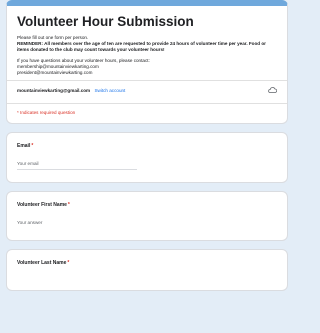 Image resolution: width=320 pixels, height=333 pixels. I want to click on cloud-icon, so click(272, 90).